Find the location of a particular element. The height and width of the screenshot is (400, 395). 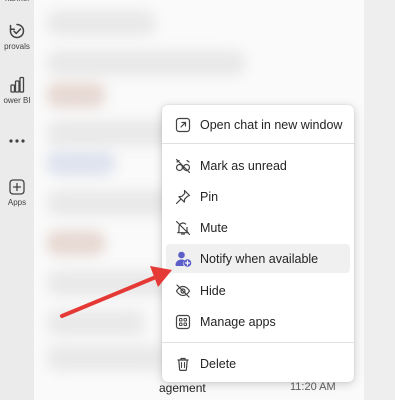

menu-item-label: Mute is located at coordinates (214, 227).